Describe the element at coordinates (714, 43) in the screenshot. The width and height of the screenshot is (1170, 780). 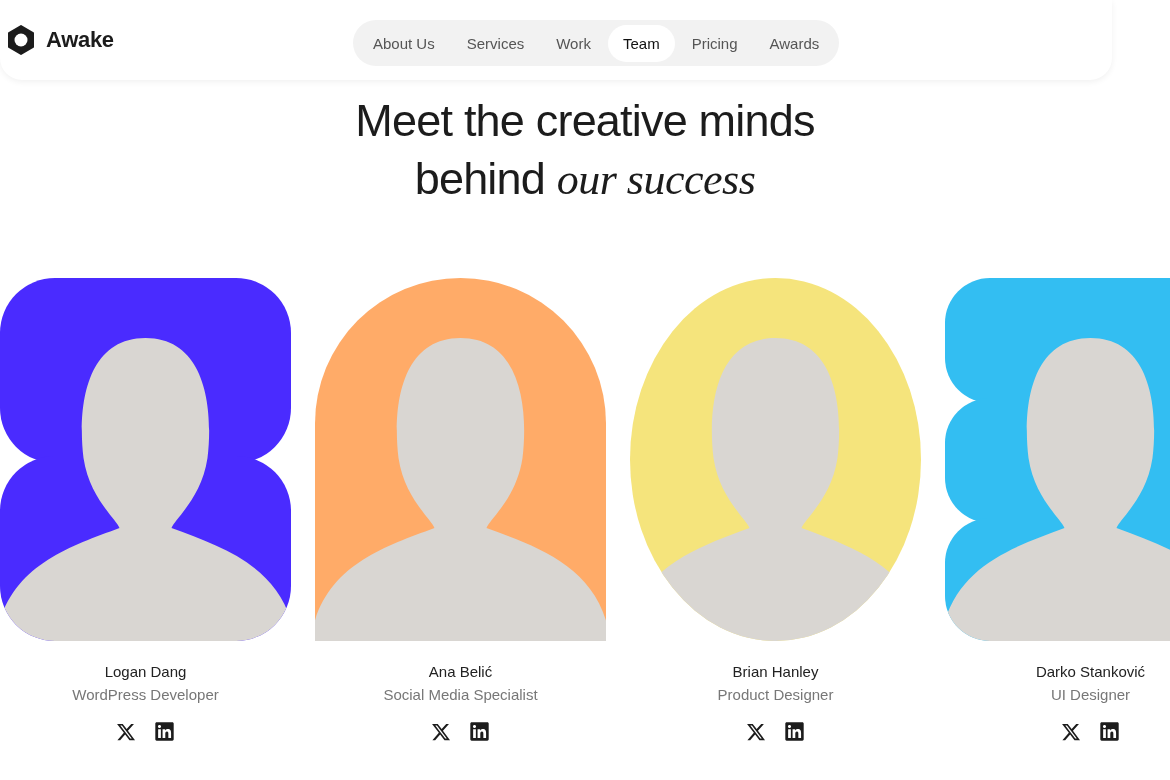
I see `nav-tab: Pricing` at that location.